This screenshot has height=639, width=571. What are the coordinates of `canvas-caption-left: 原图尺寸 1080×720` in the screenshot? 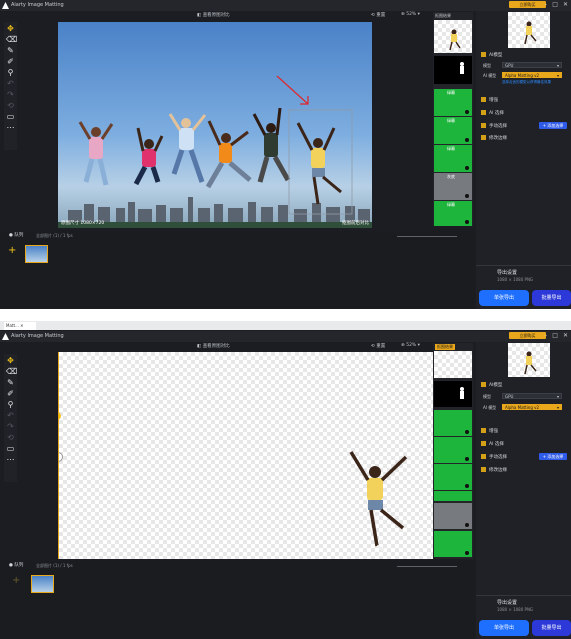 It's located at (83, 223).